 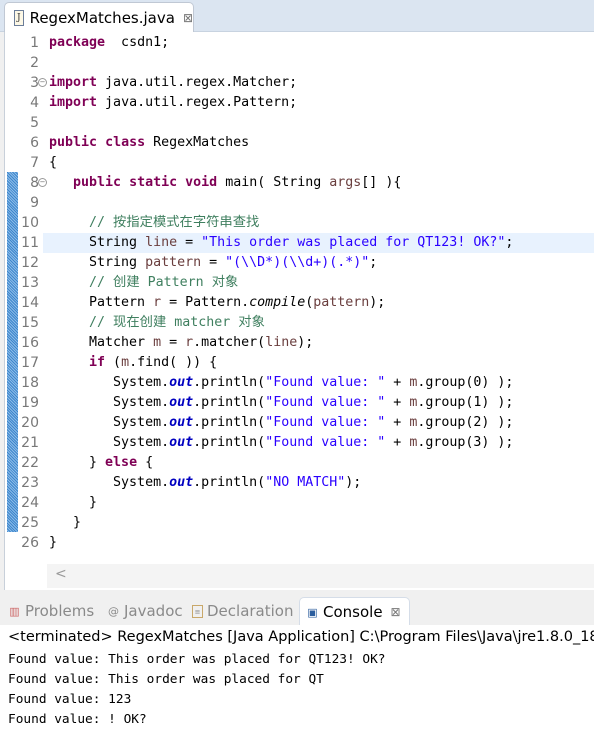 What do you see at coordinates (299, 83) in the screenshot?
I see `code-line: 3− import java.util.regex.Matcher;` at bounding box center [299, 83].